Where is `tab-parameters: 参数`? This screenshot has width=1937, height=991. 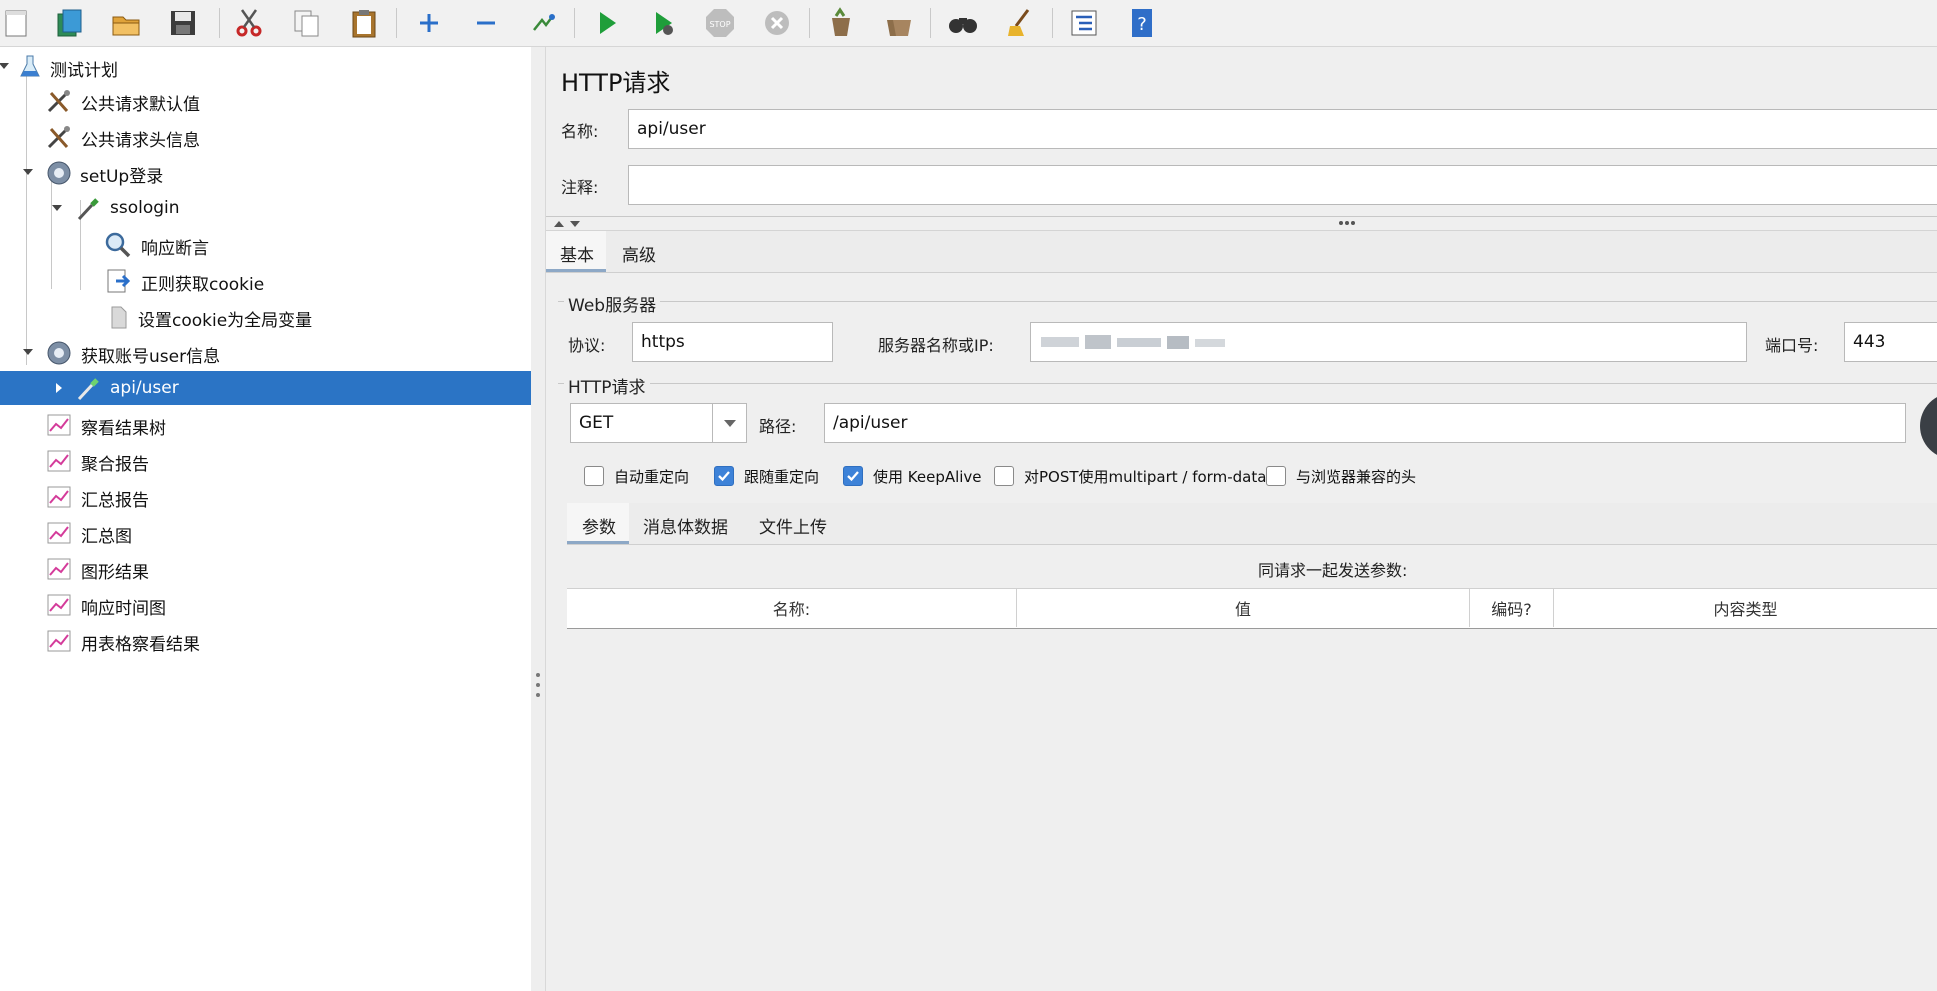
tab-parameters: 参数 is located at coordinates (599, 525).